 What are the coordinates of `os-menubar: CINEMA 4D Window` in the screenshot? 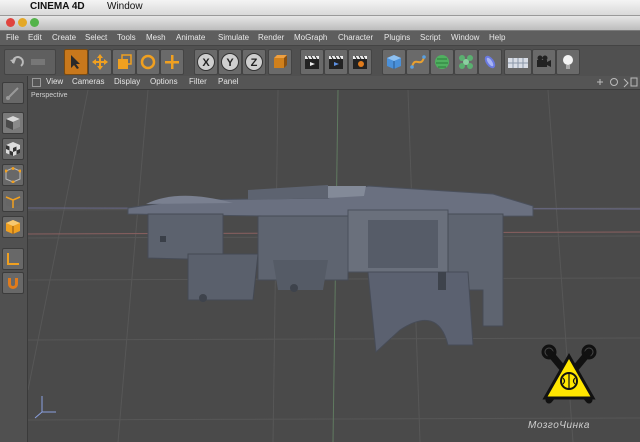 It's located at (320, 8).